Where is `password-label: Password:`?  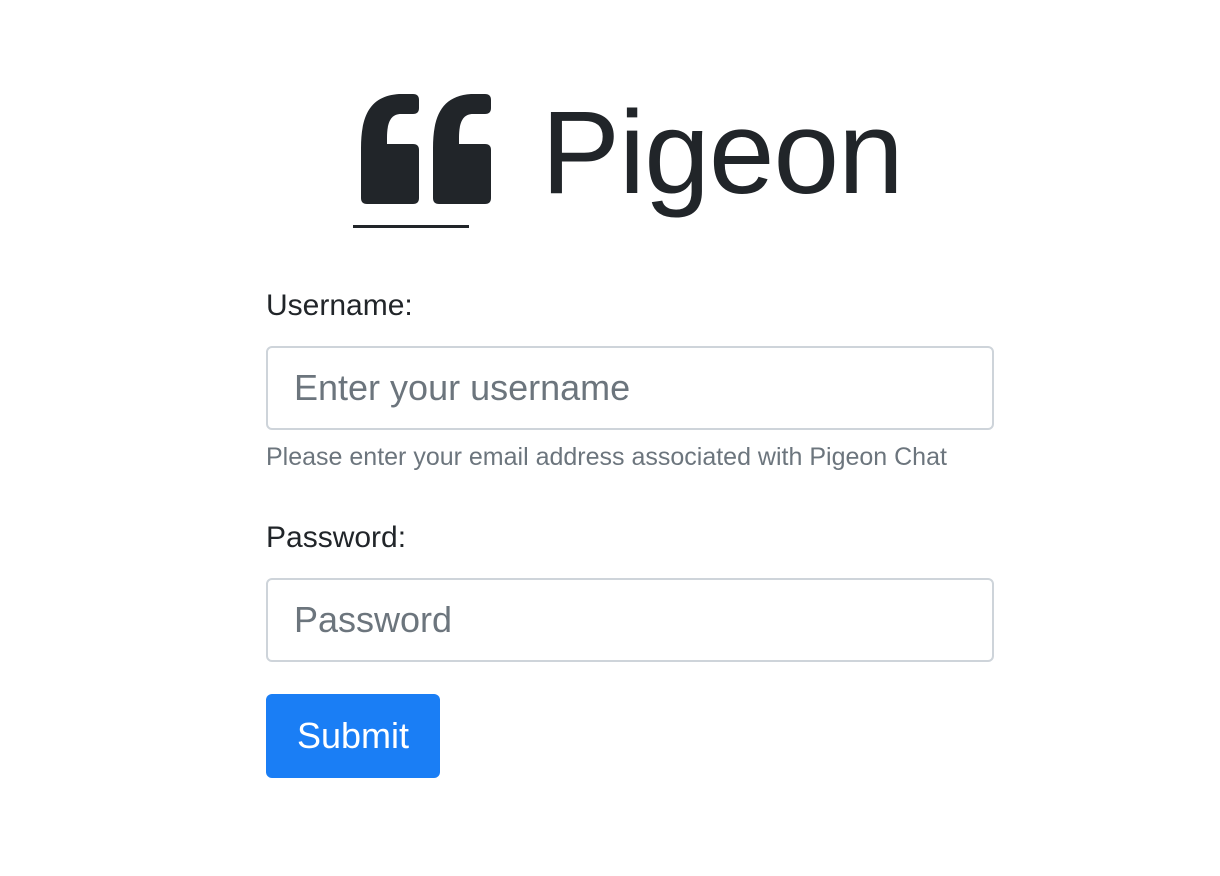 password-label: Password: is located at coordinates (336, 537).